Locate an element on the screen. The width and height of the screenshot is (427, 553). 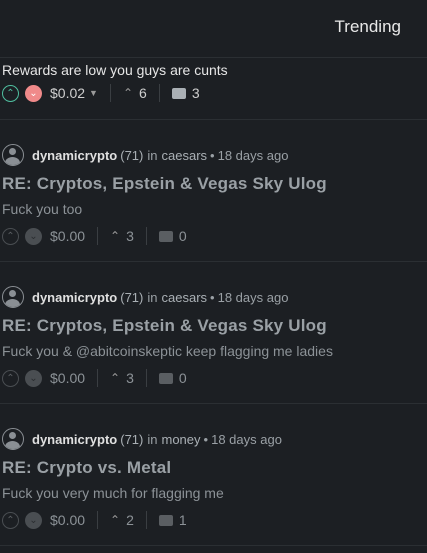
trending-link: Trending is located at coordinates (368, 27).